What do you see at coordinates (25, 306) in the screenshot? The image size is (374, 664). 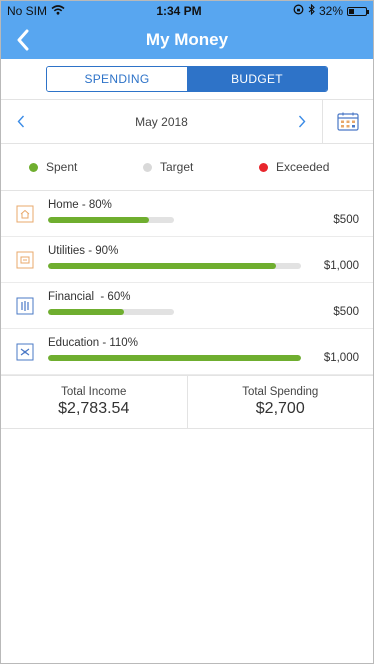 I see `financial-icon` at bounding box center [25, 306].